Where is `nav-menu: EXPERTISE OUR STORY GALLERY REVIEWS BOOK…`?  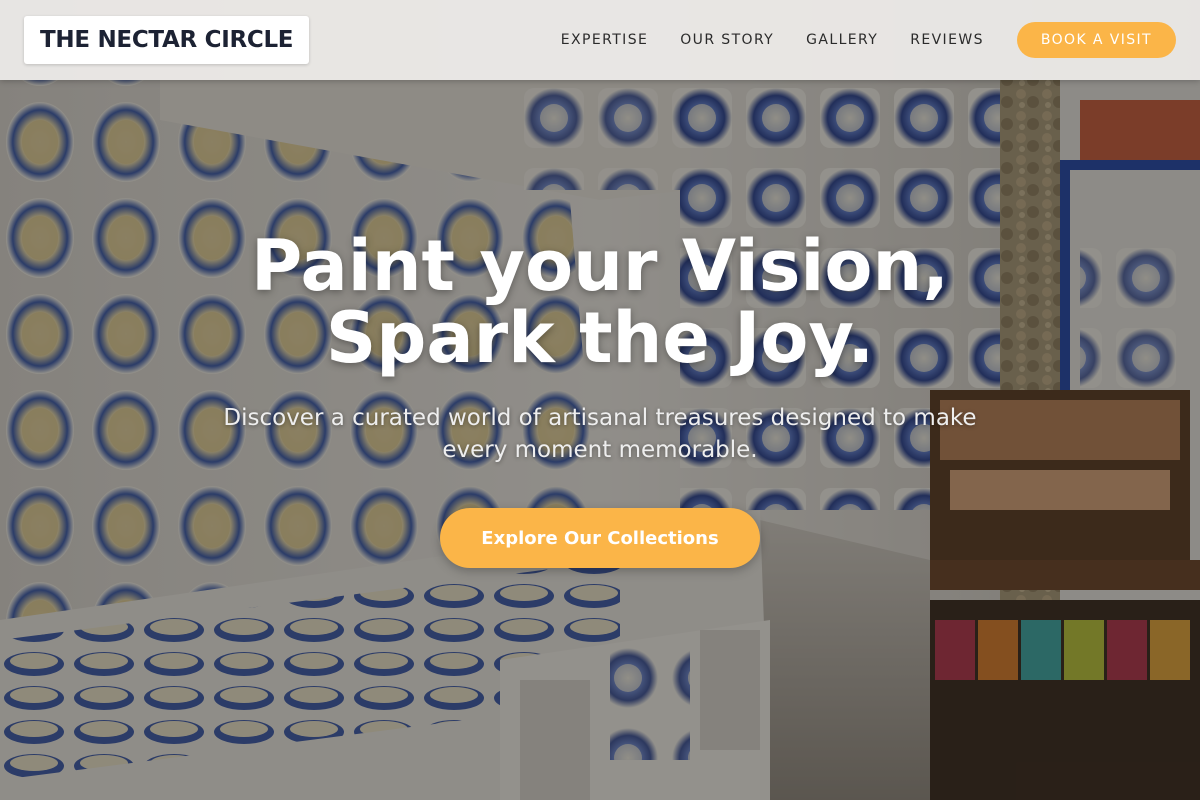
nav-menu: EXPERTISE OUR STORY GALLERY REVIEWS BOOK… is located at coordinates (868, 40).